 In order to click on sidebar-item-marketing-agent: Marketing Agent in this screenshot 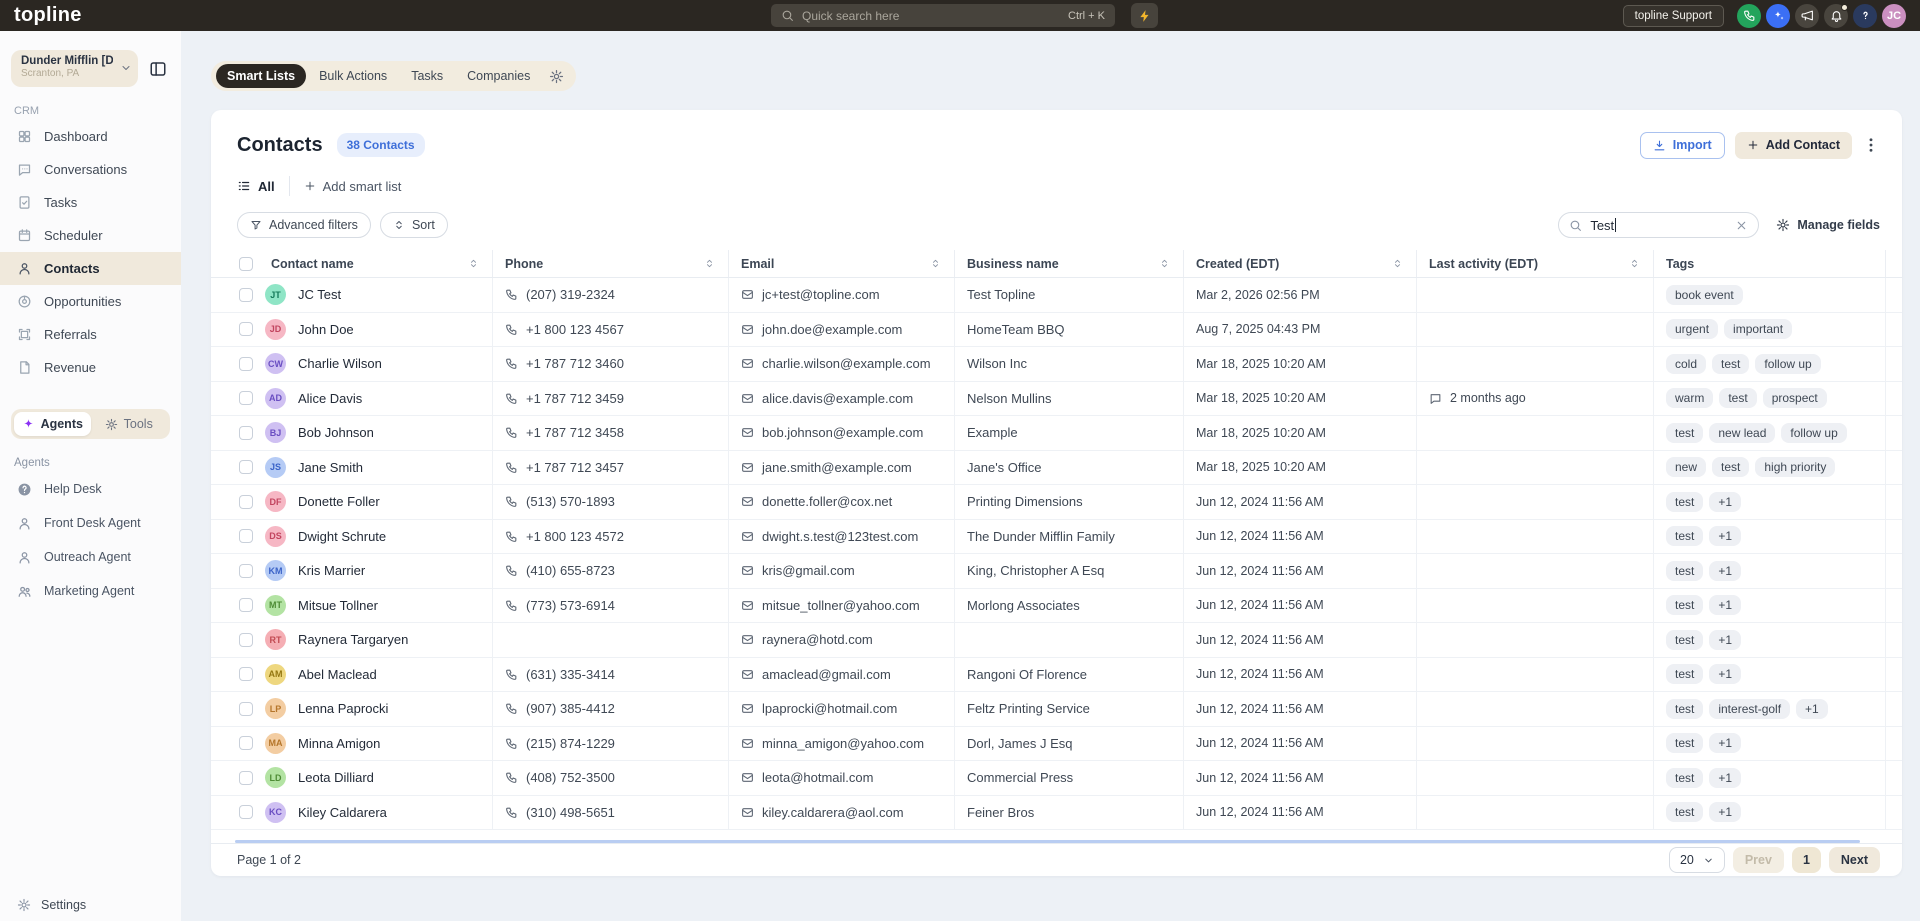, I will do `click(90, 591)`.